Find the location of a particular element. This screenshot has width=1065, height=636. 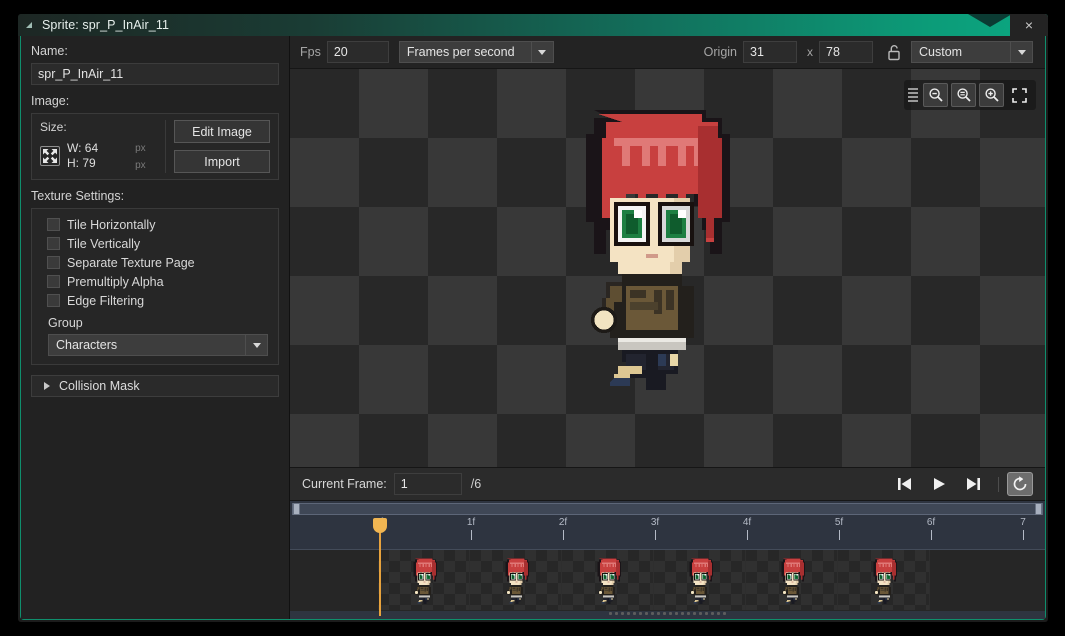

texture-option-label: Premultiply Alpha is located at coordinates (115, 281).